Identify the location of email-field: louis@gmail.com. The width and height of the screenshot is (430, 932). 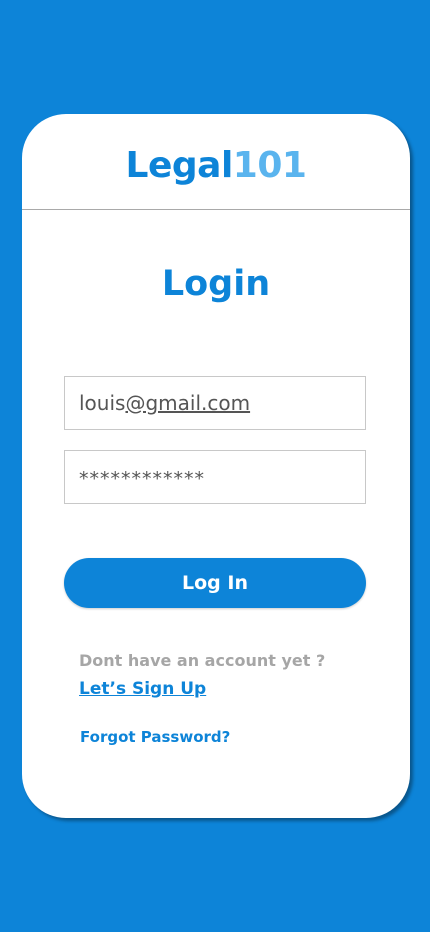
(215, 403).